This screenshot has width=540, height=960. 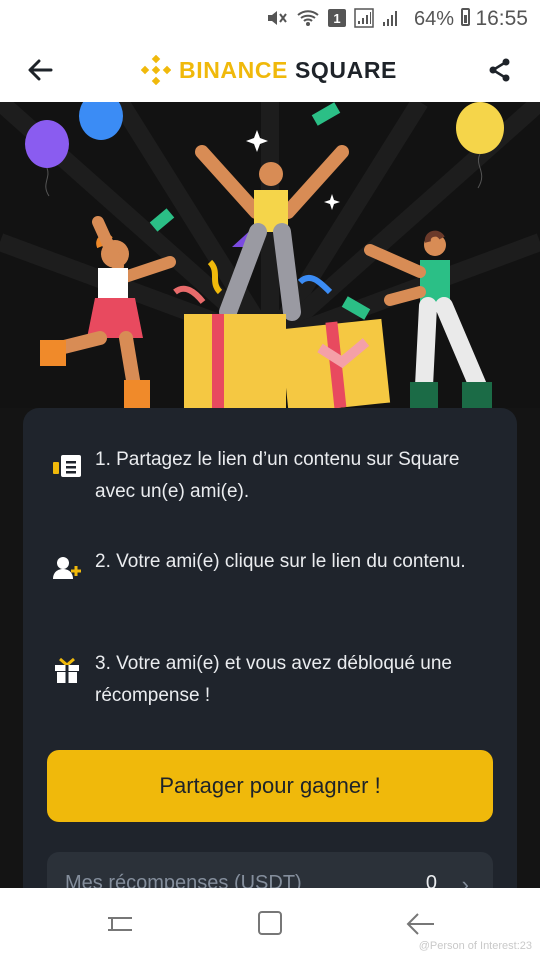 I want to click on binance-logo-icon, so click(x=156, y=70).